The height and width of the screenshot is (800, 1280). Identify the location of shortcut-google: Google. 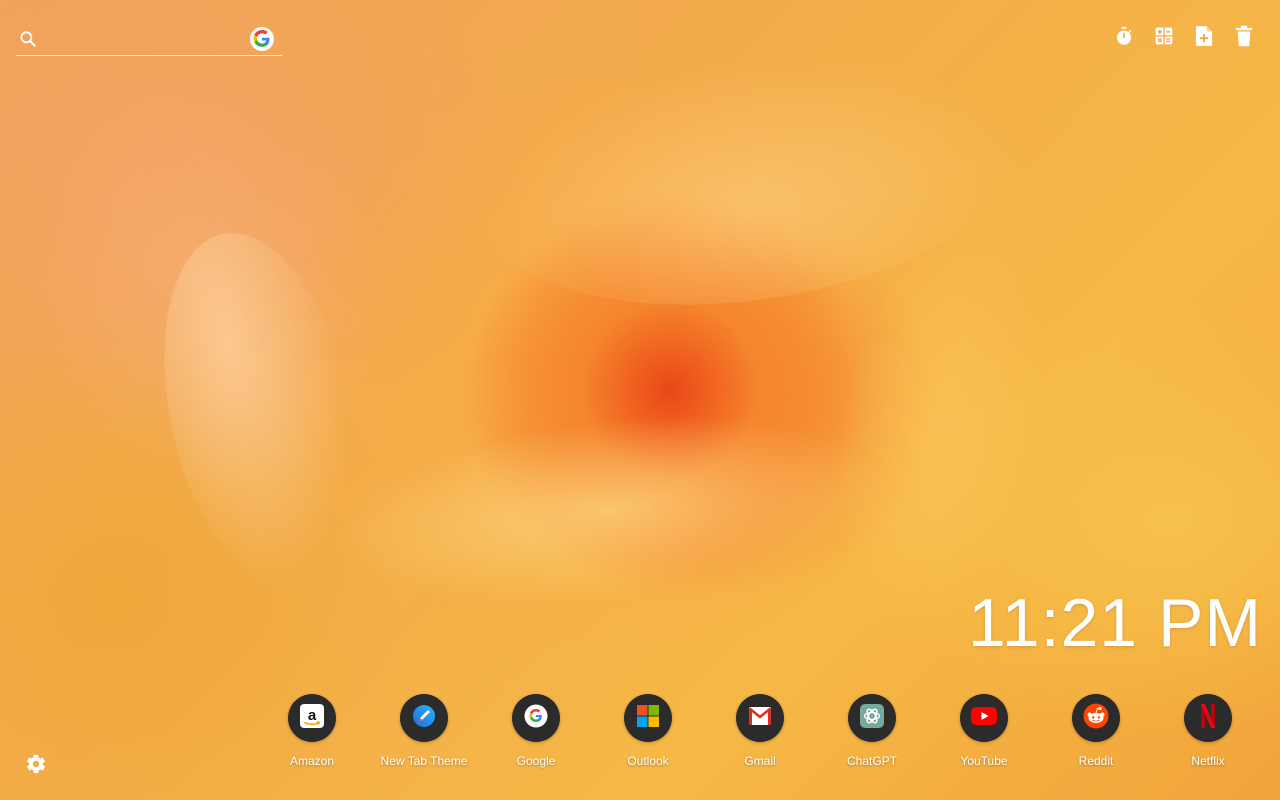
(536, 731).